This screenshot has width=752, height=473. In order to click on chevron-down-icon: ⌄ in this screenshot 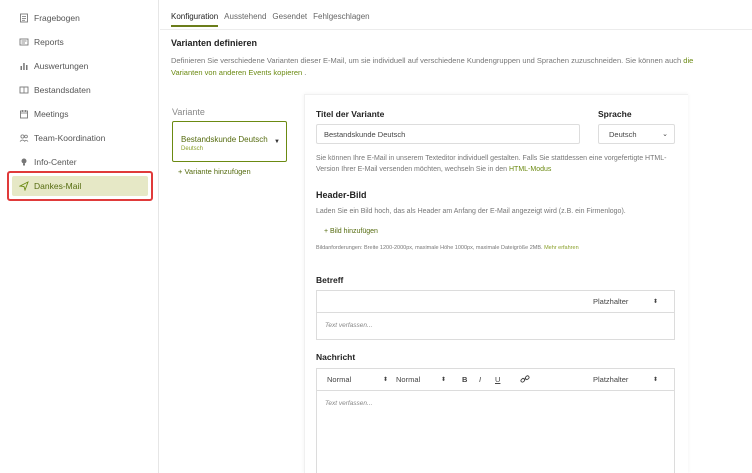, I will do `click(665, 134)`.